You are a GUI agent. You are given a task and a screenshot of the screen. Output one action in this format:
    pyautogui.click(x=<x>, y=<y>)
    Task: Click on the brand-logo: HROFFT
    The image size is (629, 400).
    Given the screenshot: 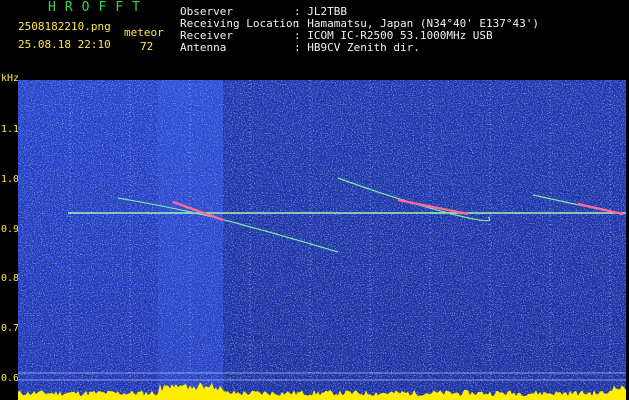 What is the action you would take?
    pyautogui.click(x=98, y=7)
    